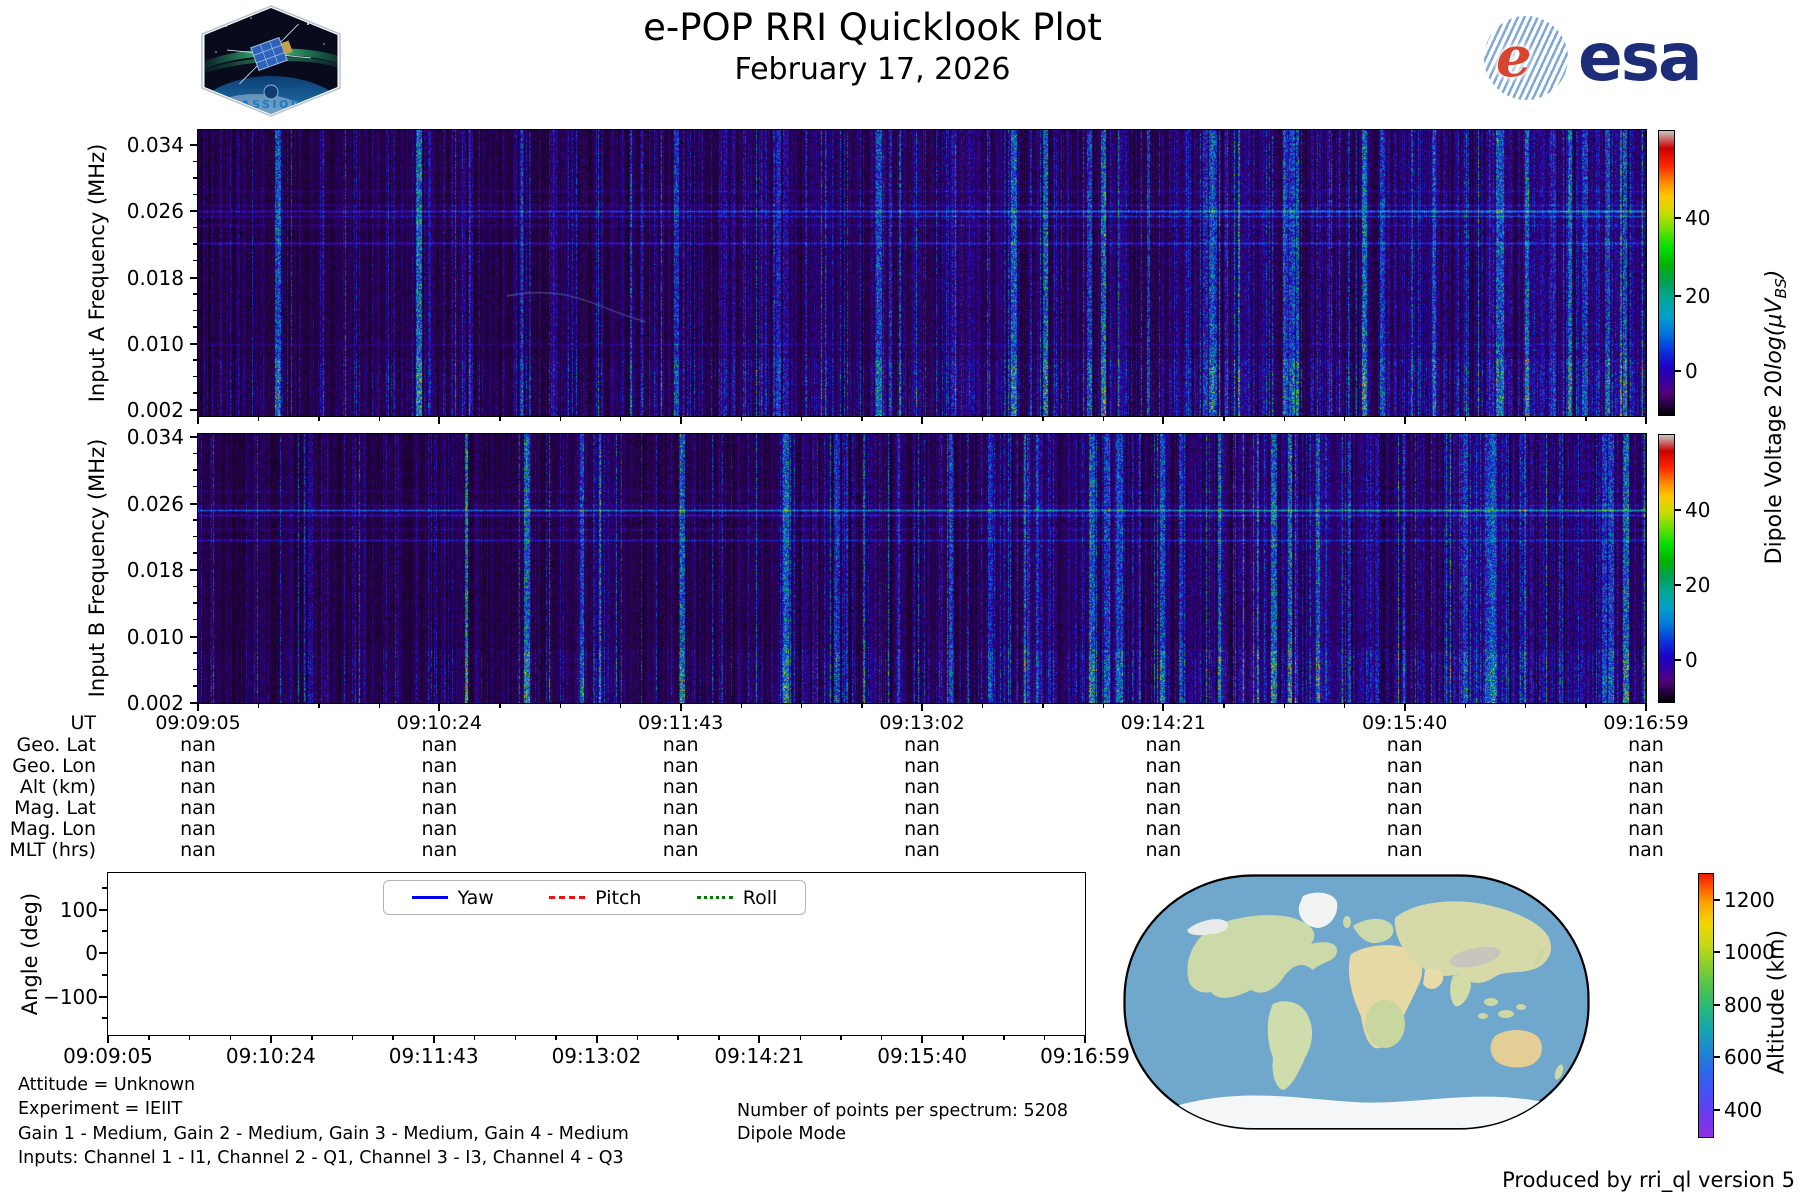 The height and width of the screenshot is (1200, 1800). Describe the element at coordinates (1743, 1057) in the screenshot. I see `altitude-tick-label: 600` at that location.